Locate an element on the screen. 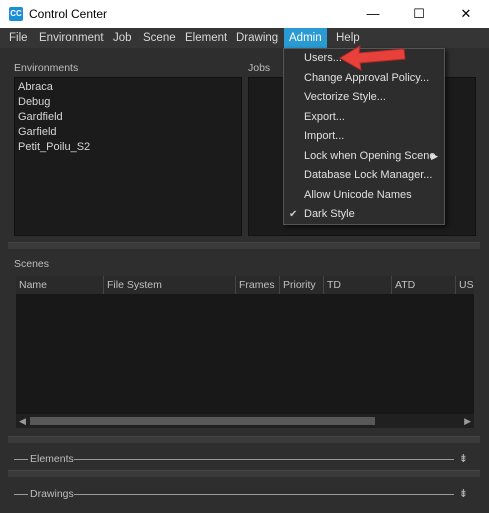 The width and height of the screenshot is (489, 513). column-header-atd: ATD is located at coordinates (424, 285).